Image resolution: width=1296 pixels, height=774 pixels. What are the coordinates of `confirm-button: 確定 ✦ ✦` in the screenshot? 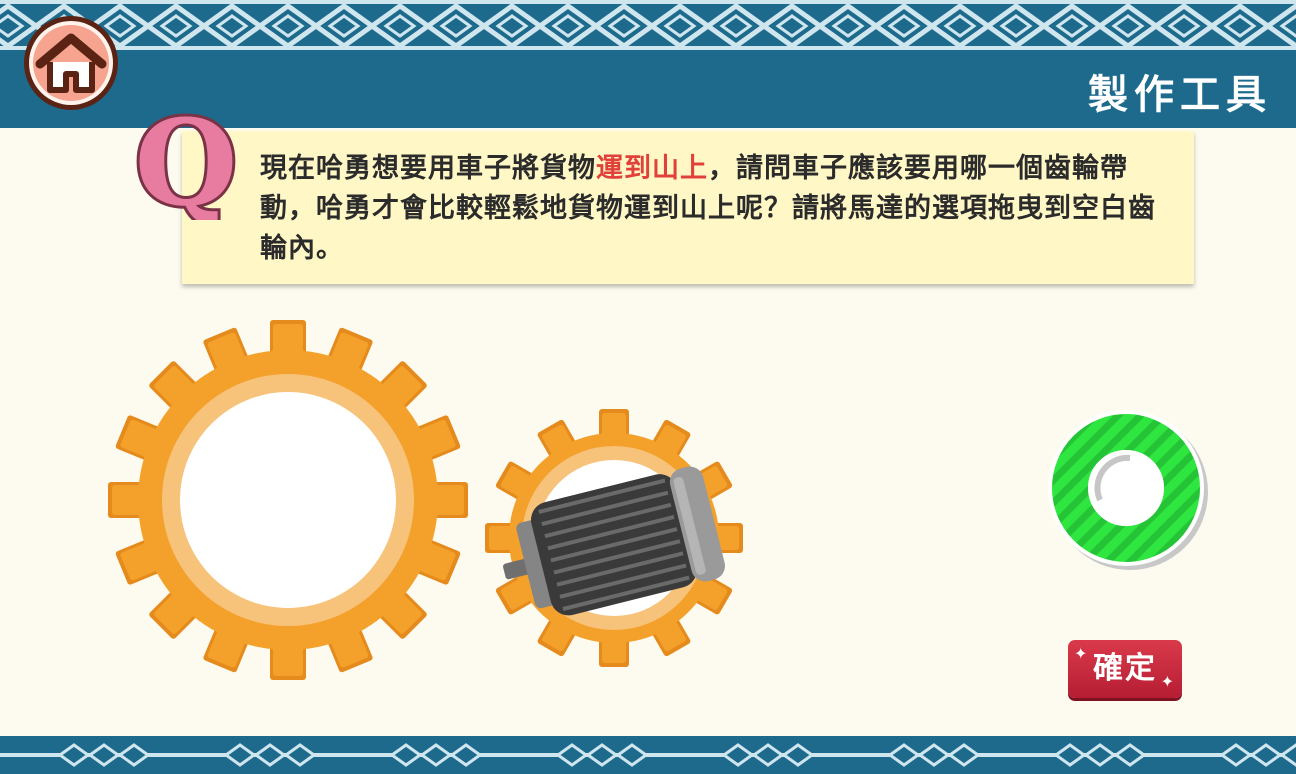 It's located at (1125, 669).